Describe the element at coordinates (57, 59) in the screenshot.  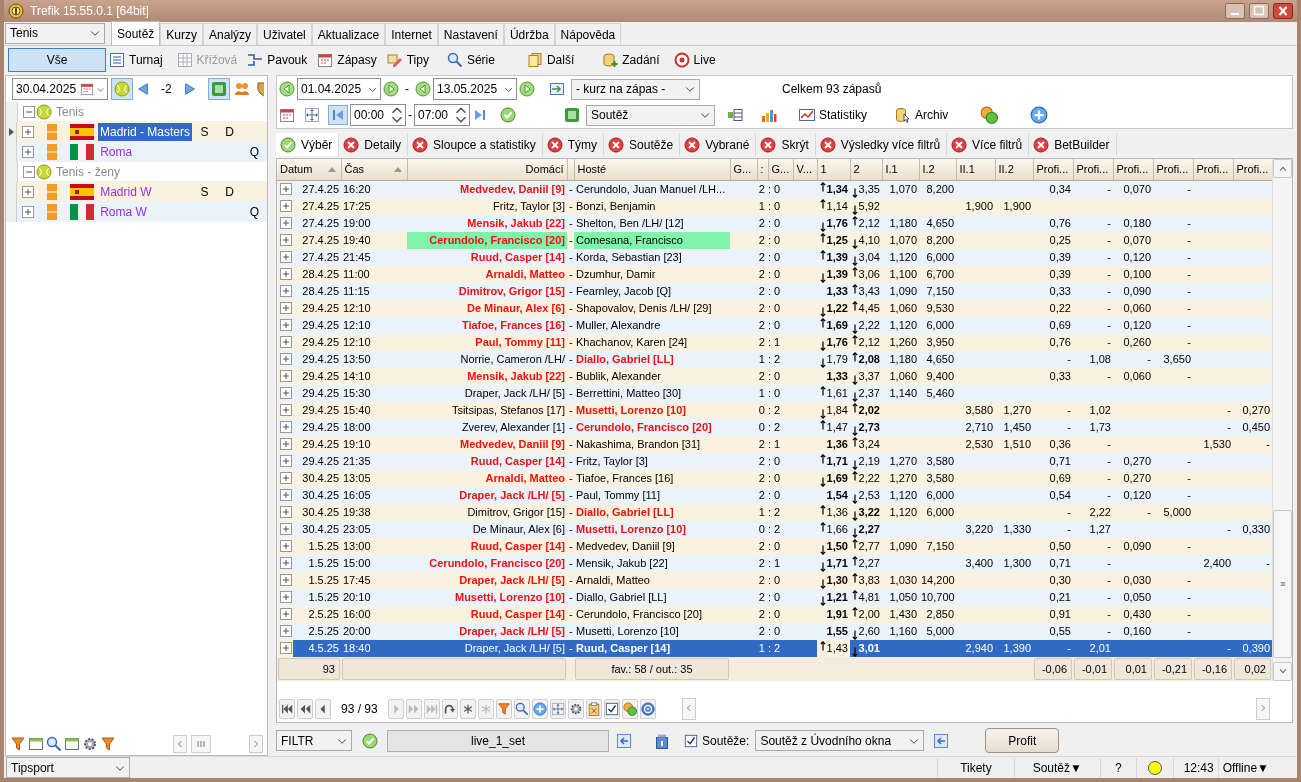
I see `all-button: Vše` at that location.